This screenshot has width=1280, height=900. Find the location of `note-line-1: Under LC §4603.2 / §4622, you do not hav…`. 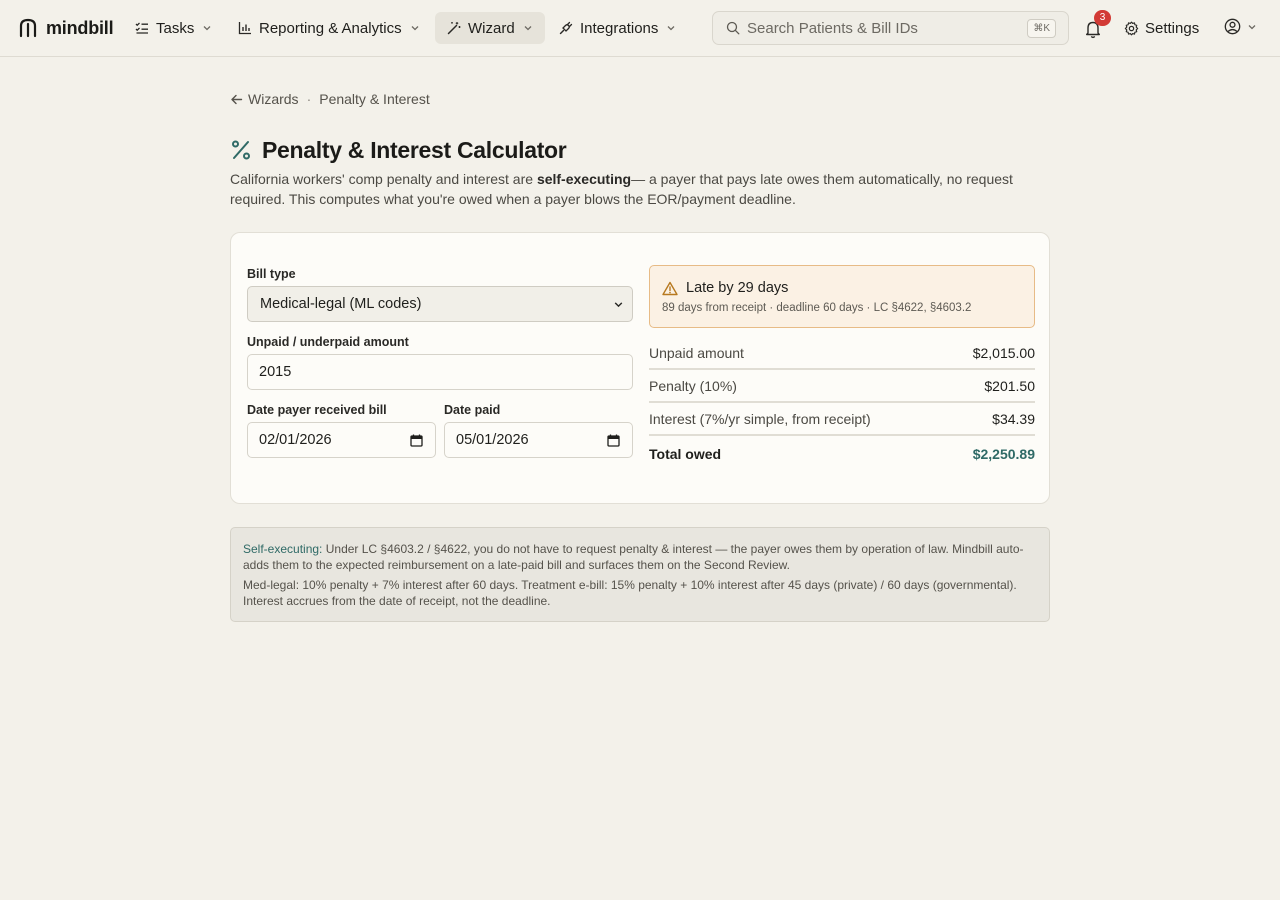

note-line-1: Under LC §4603.2 / §4622, you do not hav… is located at coordinates (633, 557).